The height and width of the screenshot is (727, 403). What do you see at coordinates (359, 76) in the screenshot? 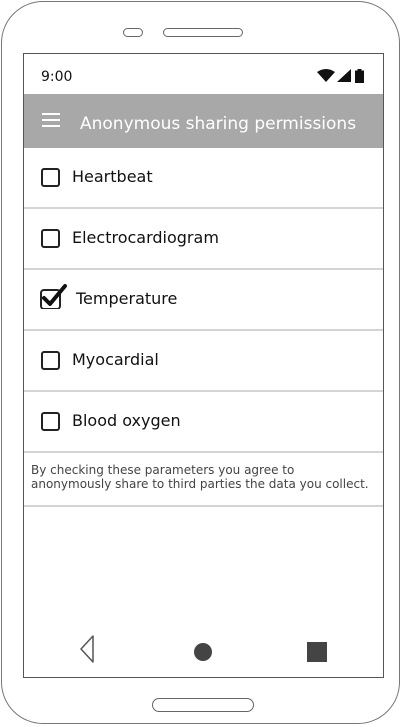
I see `battery-icon` at bounding box center [359, 76].